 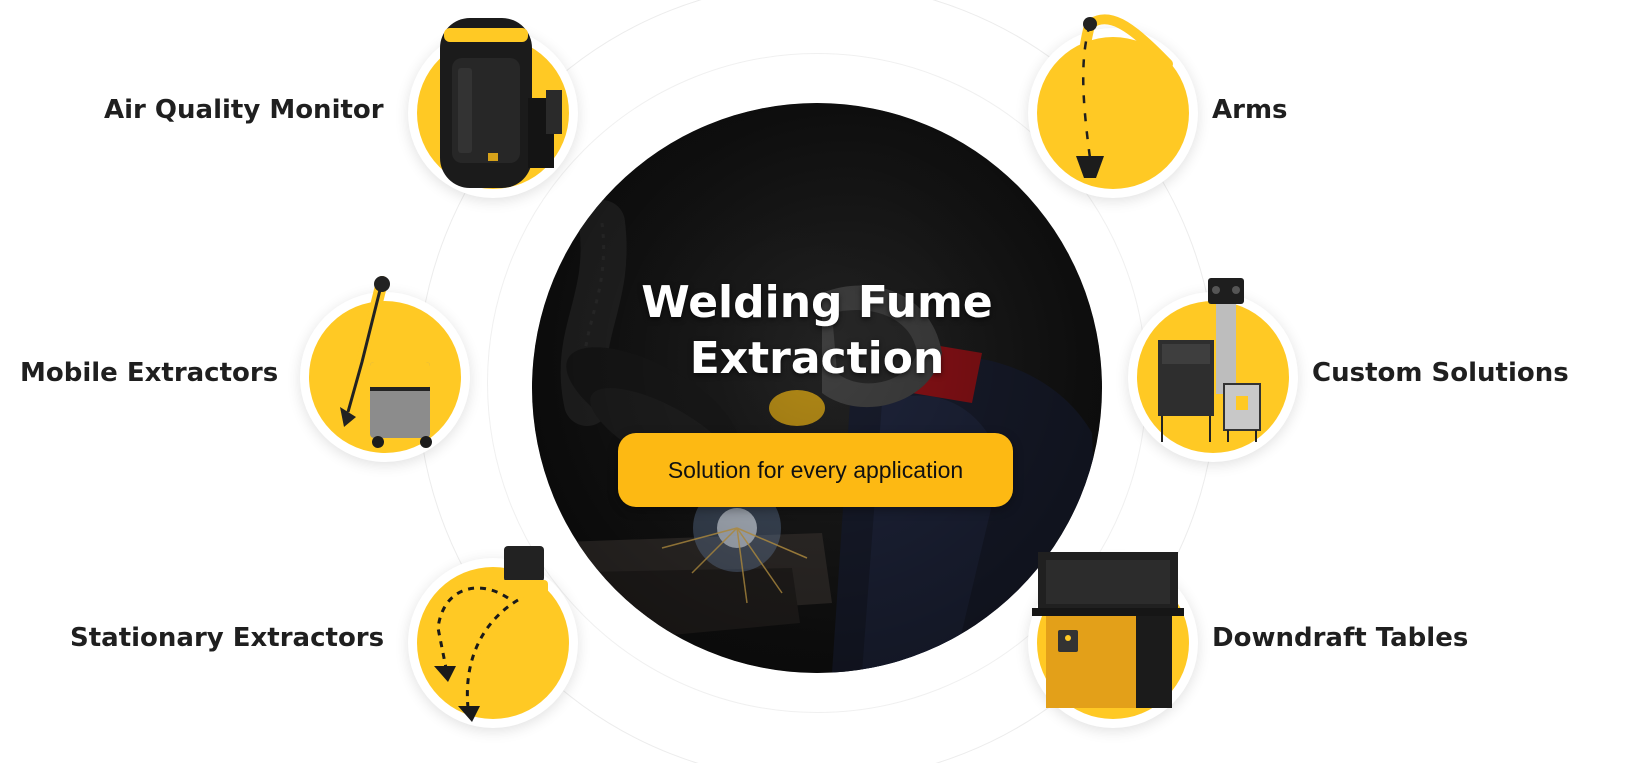 What do you see at coordinates (1340, 638) in the screenshot?
I see `downdraft-tables-label: Downdraft Tables` at bounding box center [1340, 638].